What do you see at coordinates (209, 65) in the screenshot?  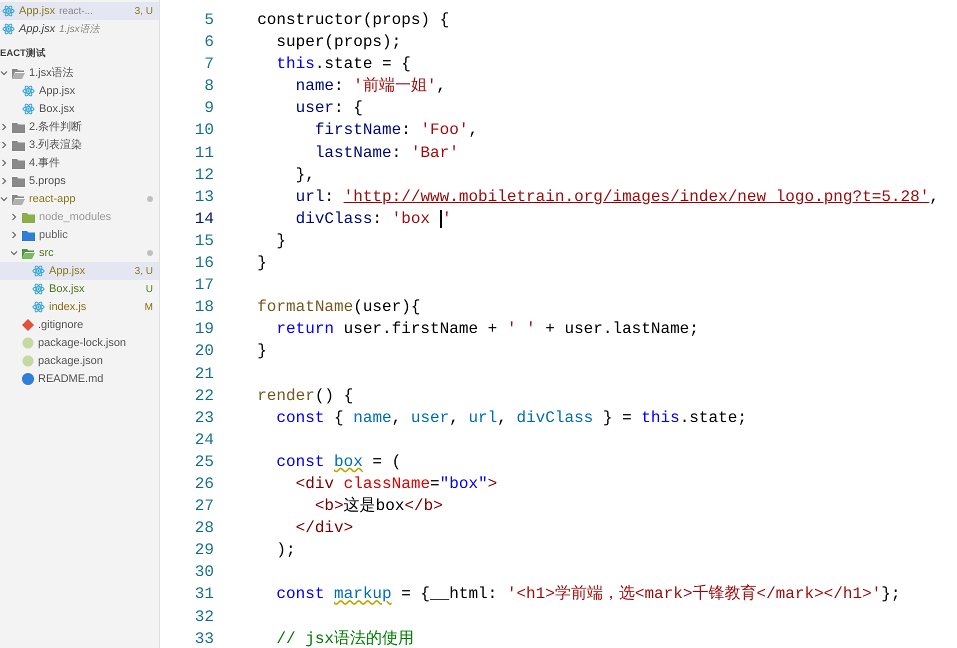 I see `line-number: 7` at bounding box center [209, 65].